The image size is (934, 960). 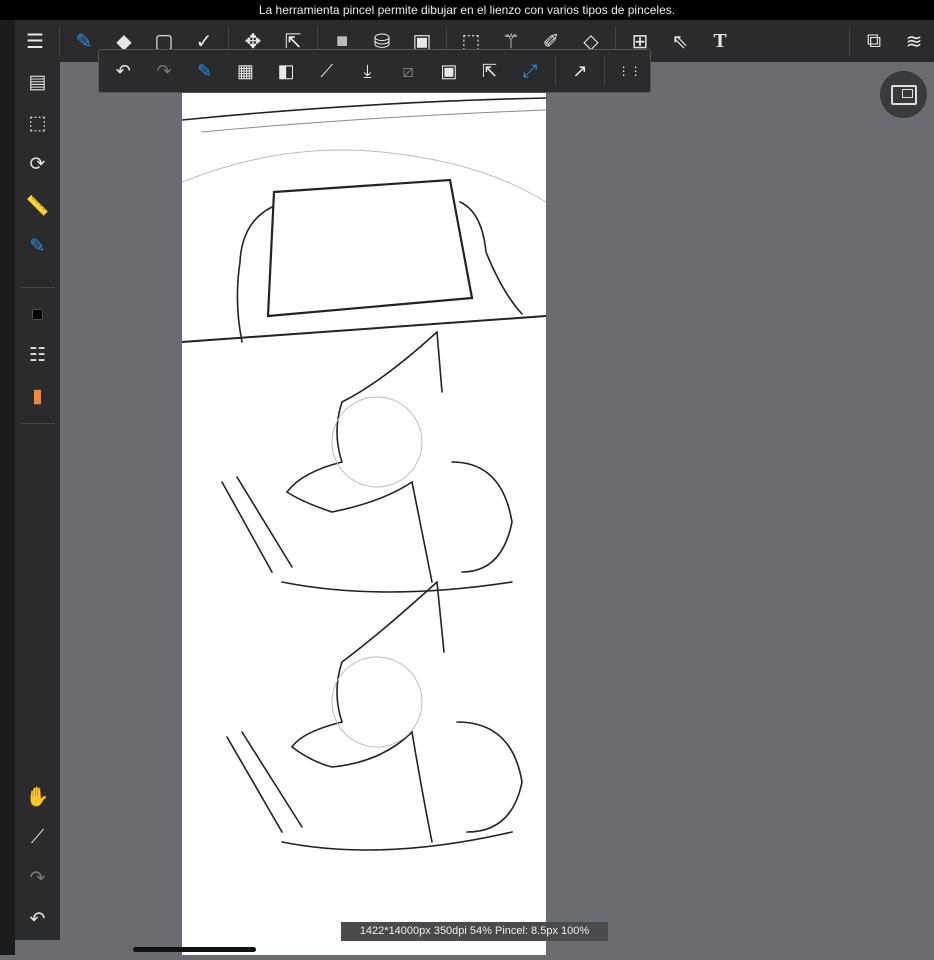 I want to click on left-sidebar: ▤ ⬚ ⟳ 📏 ✎ ■ ☷ ▮ ✋ ⟋ ↷ ↶, so click(x=37, y=501).